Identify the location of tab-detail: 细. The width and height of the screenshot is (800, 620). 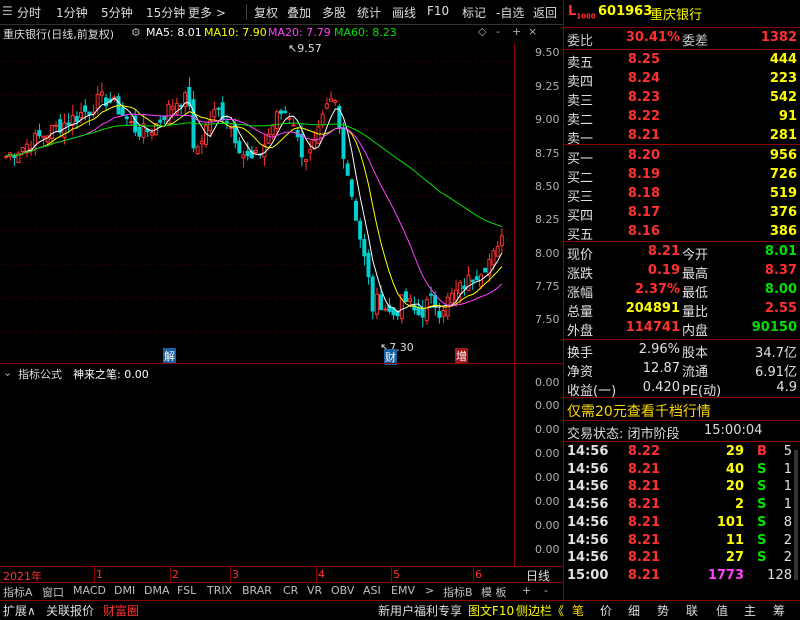
(634, 610).